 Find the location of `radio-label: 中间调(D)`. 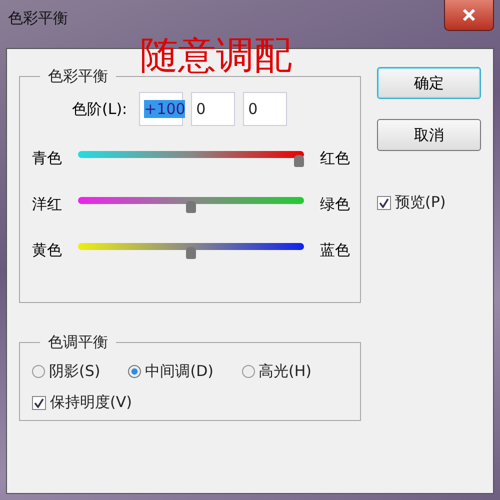

radio-label: 中间调(D) is located at coordinates (179, 371).